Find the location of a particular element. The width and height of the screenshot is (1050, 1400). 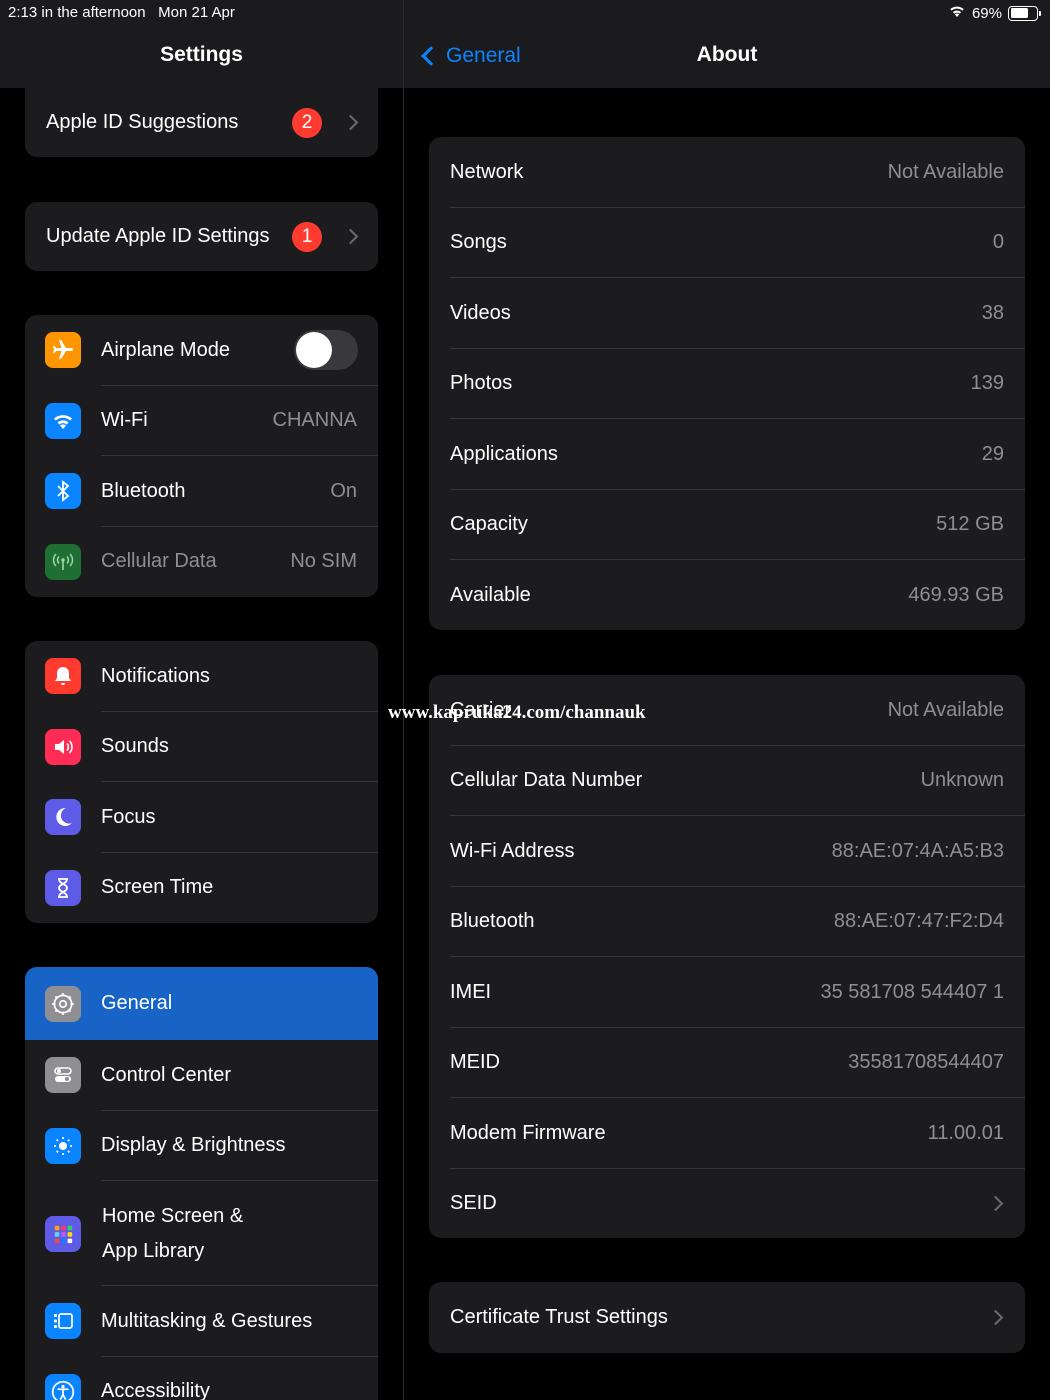

wifi-label: Wi-Fi is located at coordinates (124, 420).